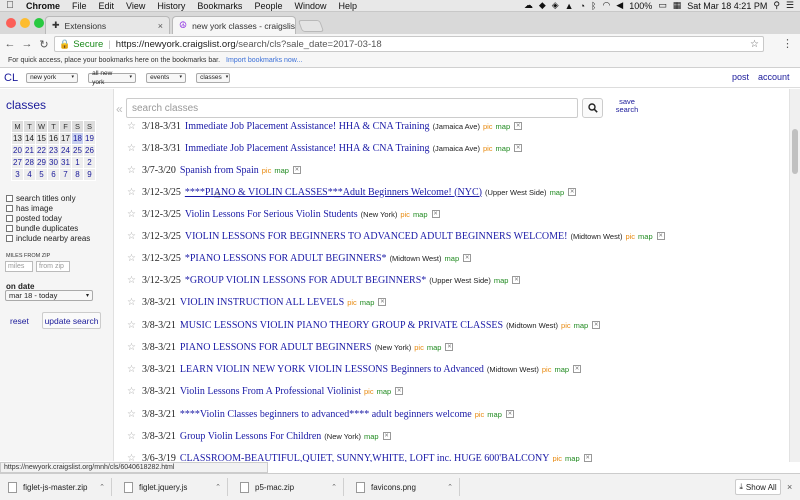 This screenshot has width=800, height=500. What do you see at coordinates (79, 6) in the screenshot?
I see `menu-file: File` at bounding box center [79, 6].